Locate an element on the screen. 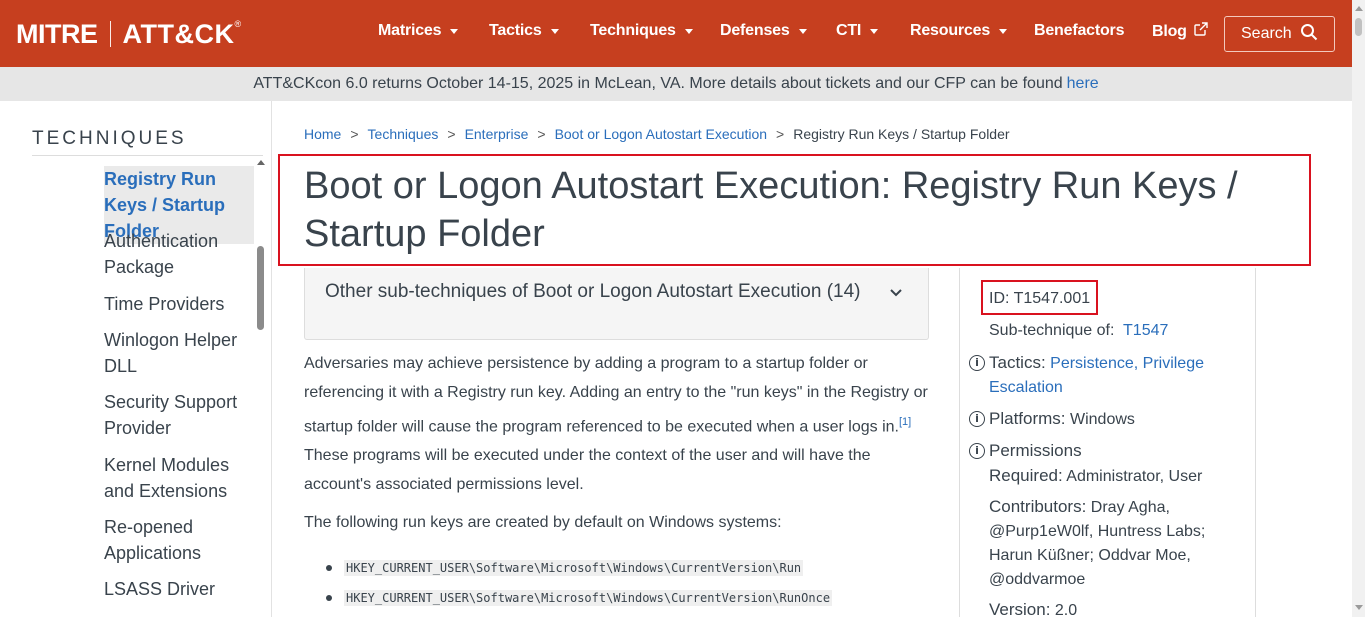 The height and width of the screenshot is (617, 1365). sidebar-rule is located at coordinates (147, 155).